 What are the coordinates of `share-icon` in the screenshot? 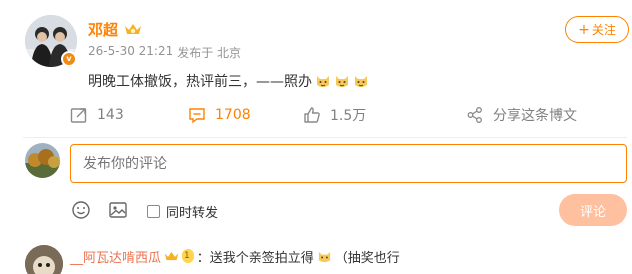 It's located at (474, 115).